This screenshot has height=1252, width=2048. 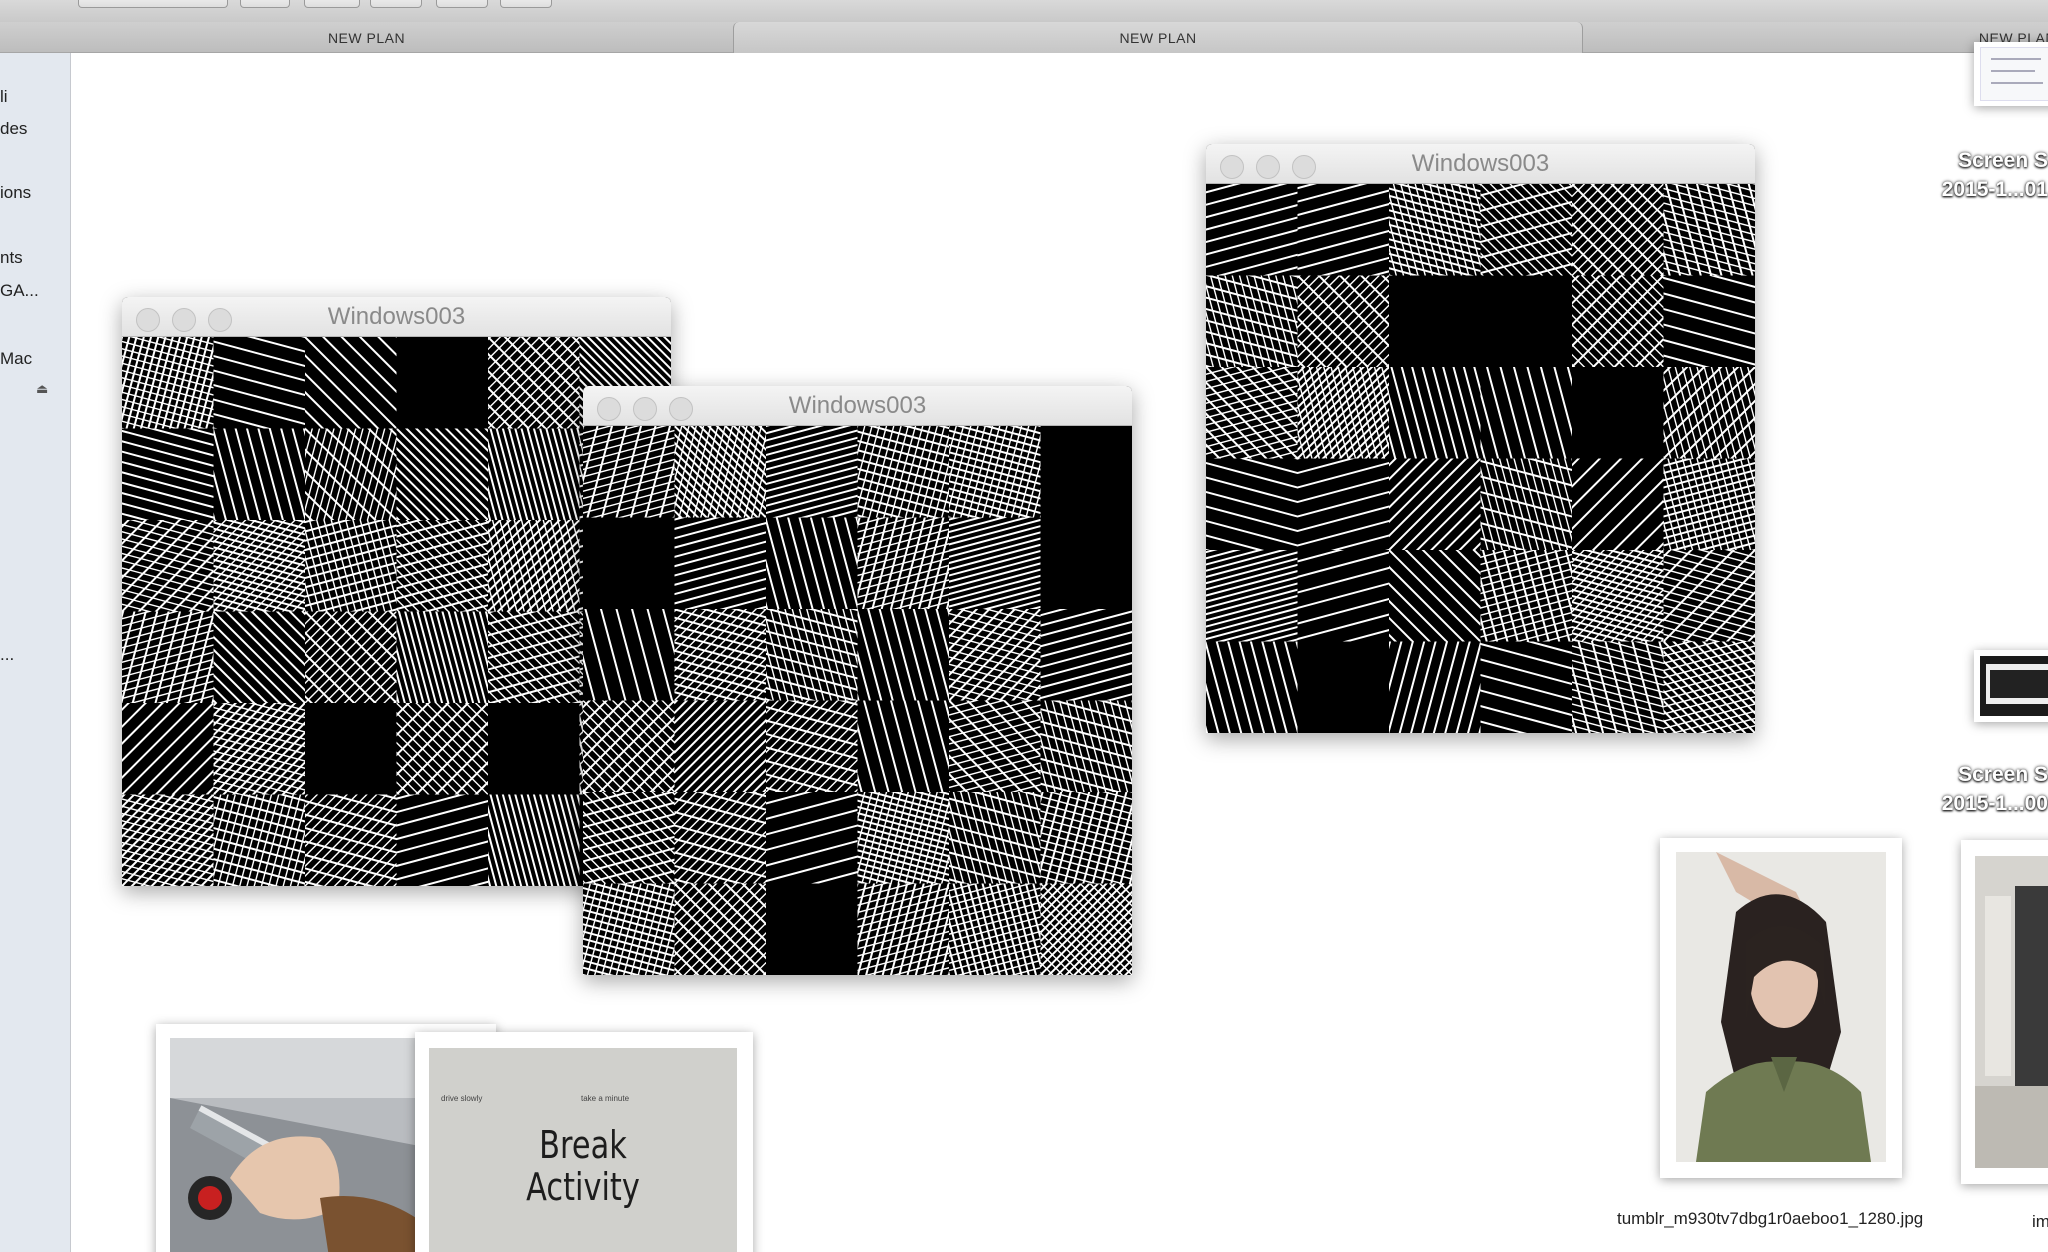 What do you see at coordinates (583, 1166) in the screenshot?
I see `break-activity-text: Break Activity` at bounding box center [583, 1166].